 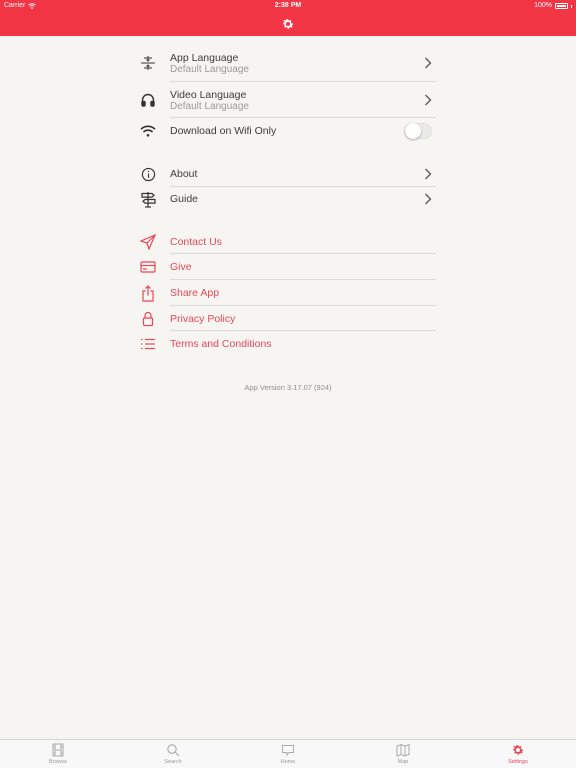 What do you see at coordinates (223, 131) in the screenshot?
I see `wifi-only-label: Download on Wifi Only` at bounding box center [223, 131].